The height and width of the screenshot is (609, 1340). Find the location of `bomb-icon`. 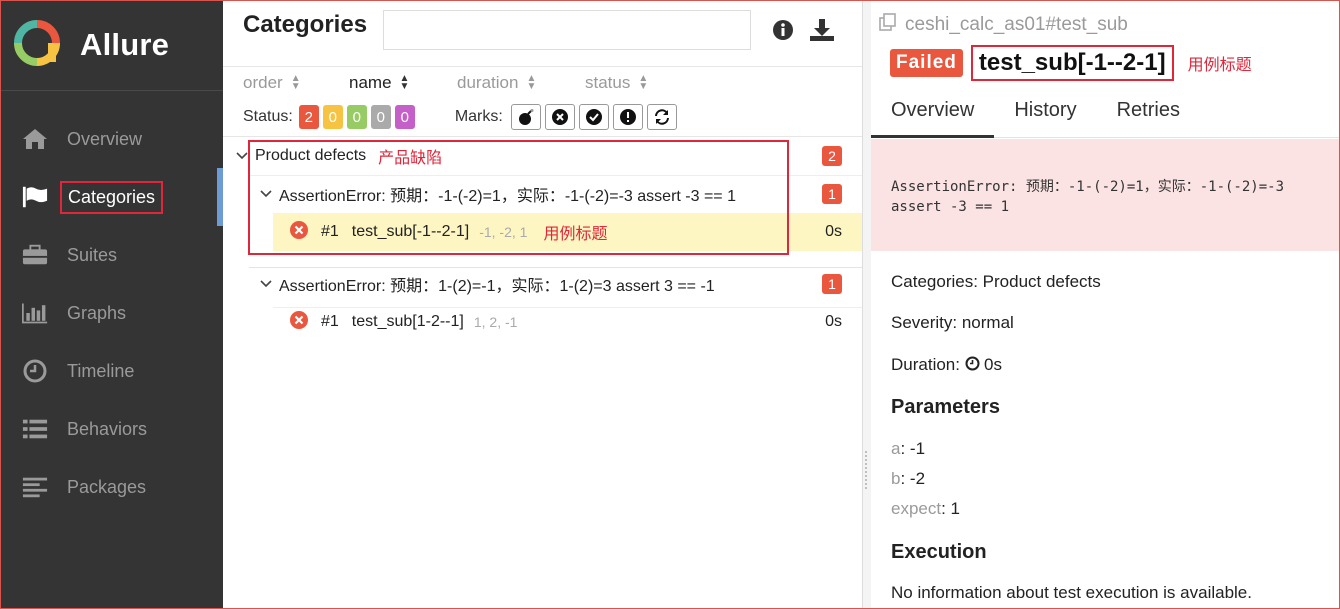

bomb-icon is located at coordinates (526, 117).